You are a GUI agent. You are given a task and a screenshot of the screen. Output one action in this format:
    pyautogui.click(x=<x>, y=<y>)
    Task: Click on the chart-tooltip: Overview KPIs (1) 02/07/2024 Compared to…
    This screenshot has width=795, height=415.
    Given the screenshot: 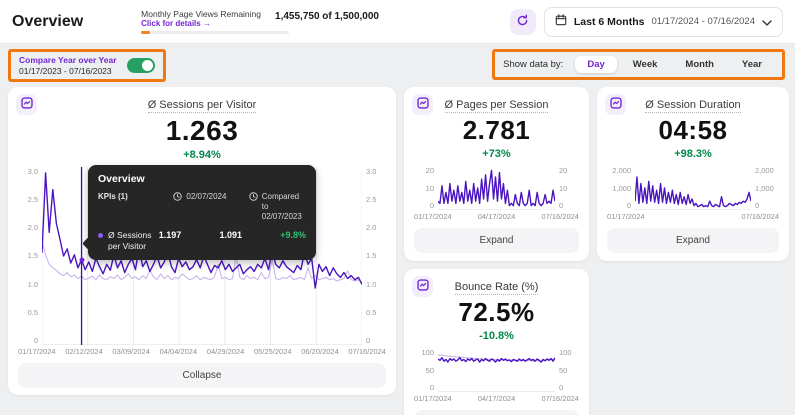 What is the action you would take?
    pyautogui.click(x=202, y=213)
    